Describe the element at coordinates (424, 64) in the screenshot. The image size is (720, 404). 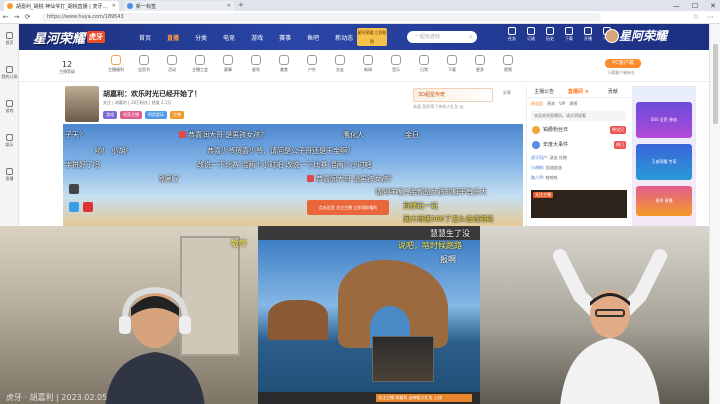
I see `category-item: 日常` at that location.